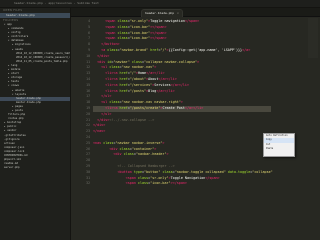  Describe the element at coordinates (152, 171) in the screenshot. I see `code-token: "button"` at that location.